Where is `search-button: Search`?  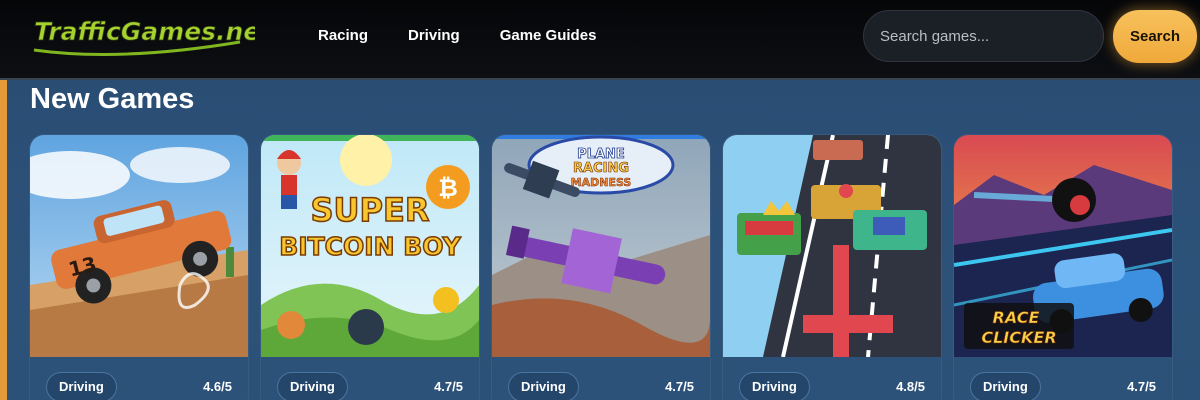
search-button: Search is located at coordinates (1155, 36).